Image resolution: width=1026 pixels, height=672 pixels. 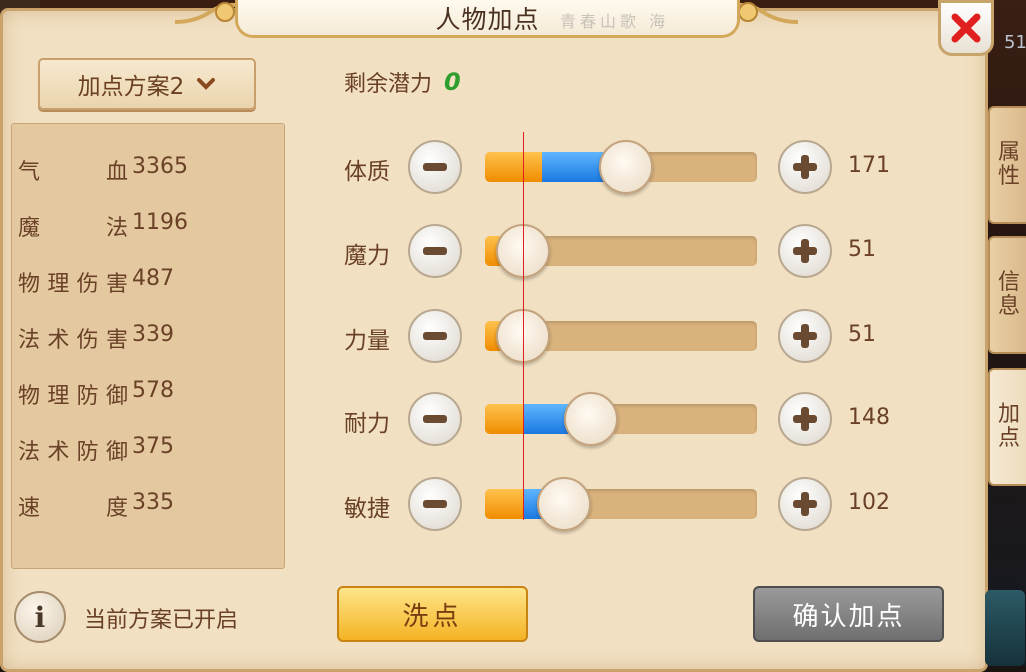 I want to click on stat-label: 物理防御, so click(x=73, y=396).